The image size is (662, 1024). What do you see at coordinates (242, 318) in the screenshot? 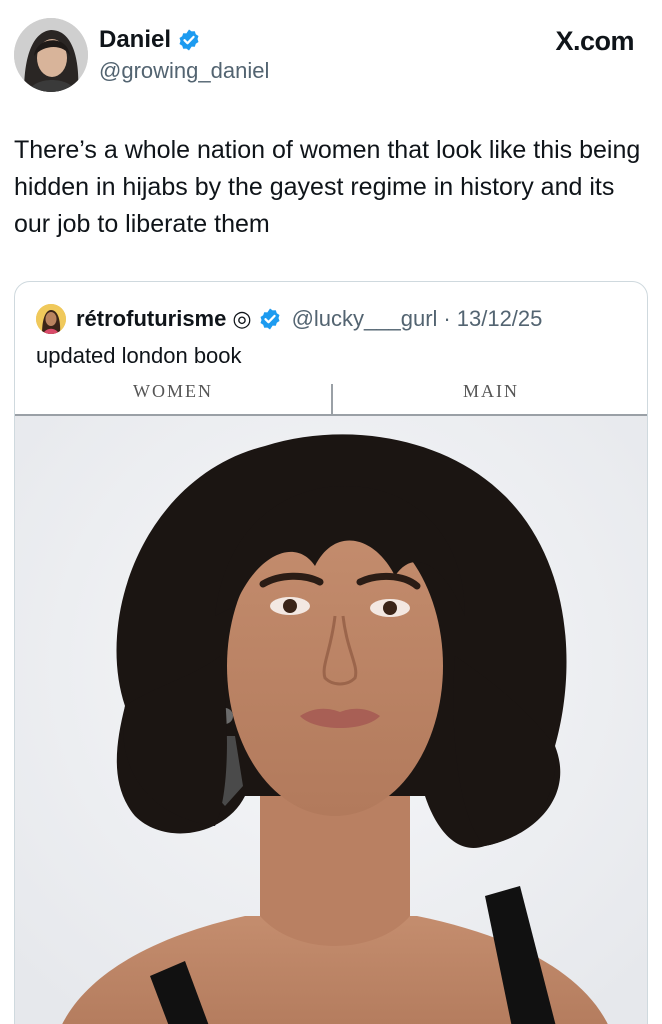
I see `spiral-emoji-icon: ◎` at bounding box center [242, 318].